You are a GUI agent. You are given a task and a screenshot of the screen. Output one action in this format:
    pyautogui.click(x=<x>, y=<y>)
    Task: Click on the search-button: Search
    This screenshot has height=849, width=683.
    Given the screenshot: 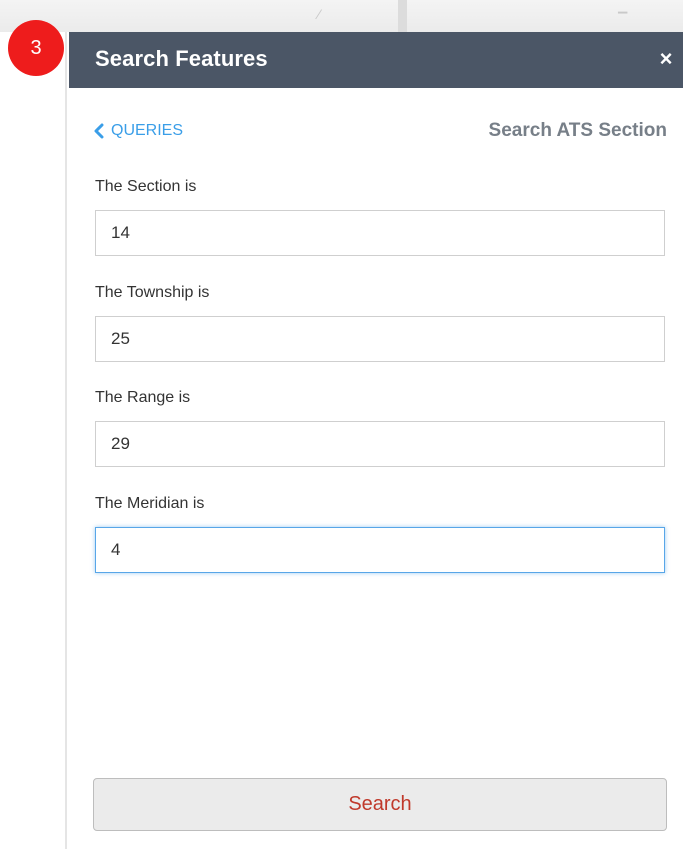 What is the action you would take?
    pyautogui.click(x=380, y=804)
    